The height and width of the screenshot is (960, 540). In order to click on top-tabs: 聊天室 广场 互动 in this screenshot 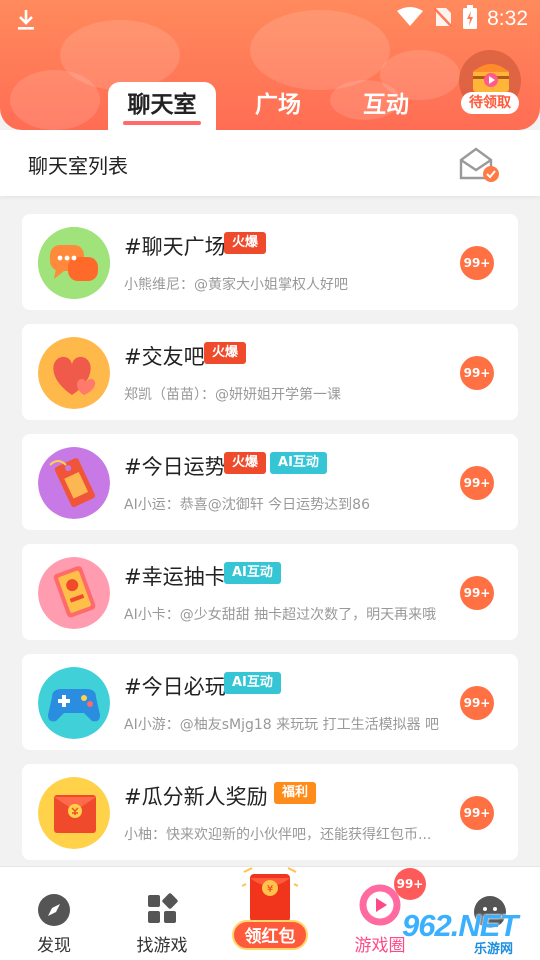, I will do `click(274, 106)`.